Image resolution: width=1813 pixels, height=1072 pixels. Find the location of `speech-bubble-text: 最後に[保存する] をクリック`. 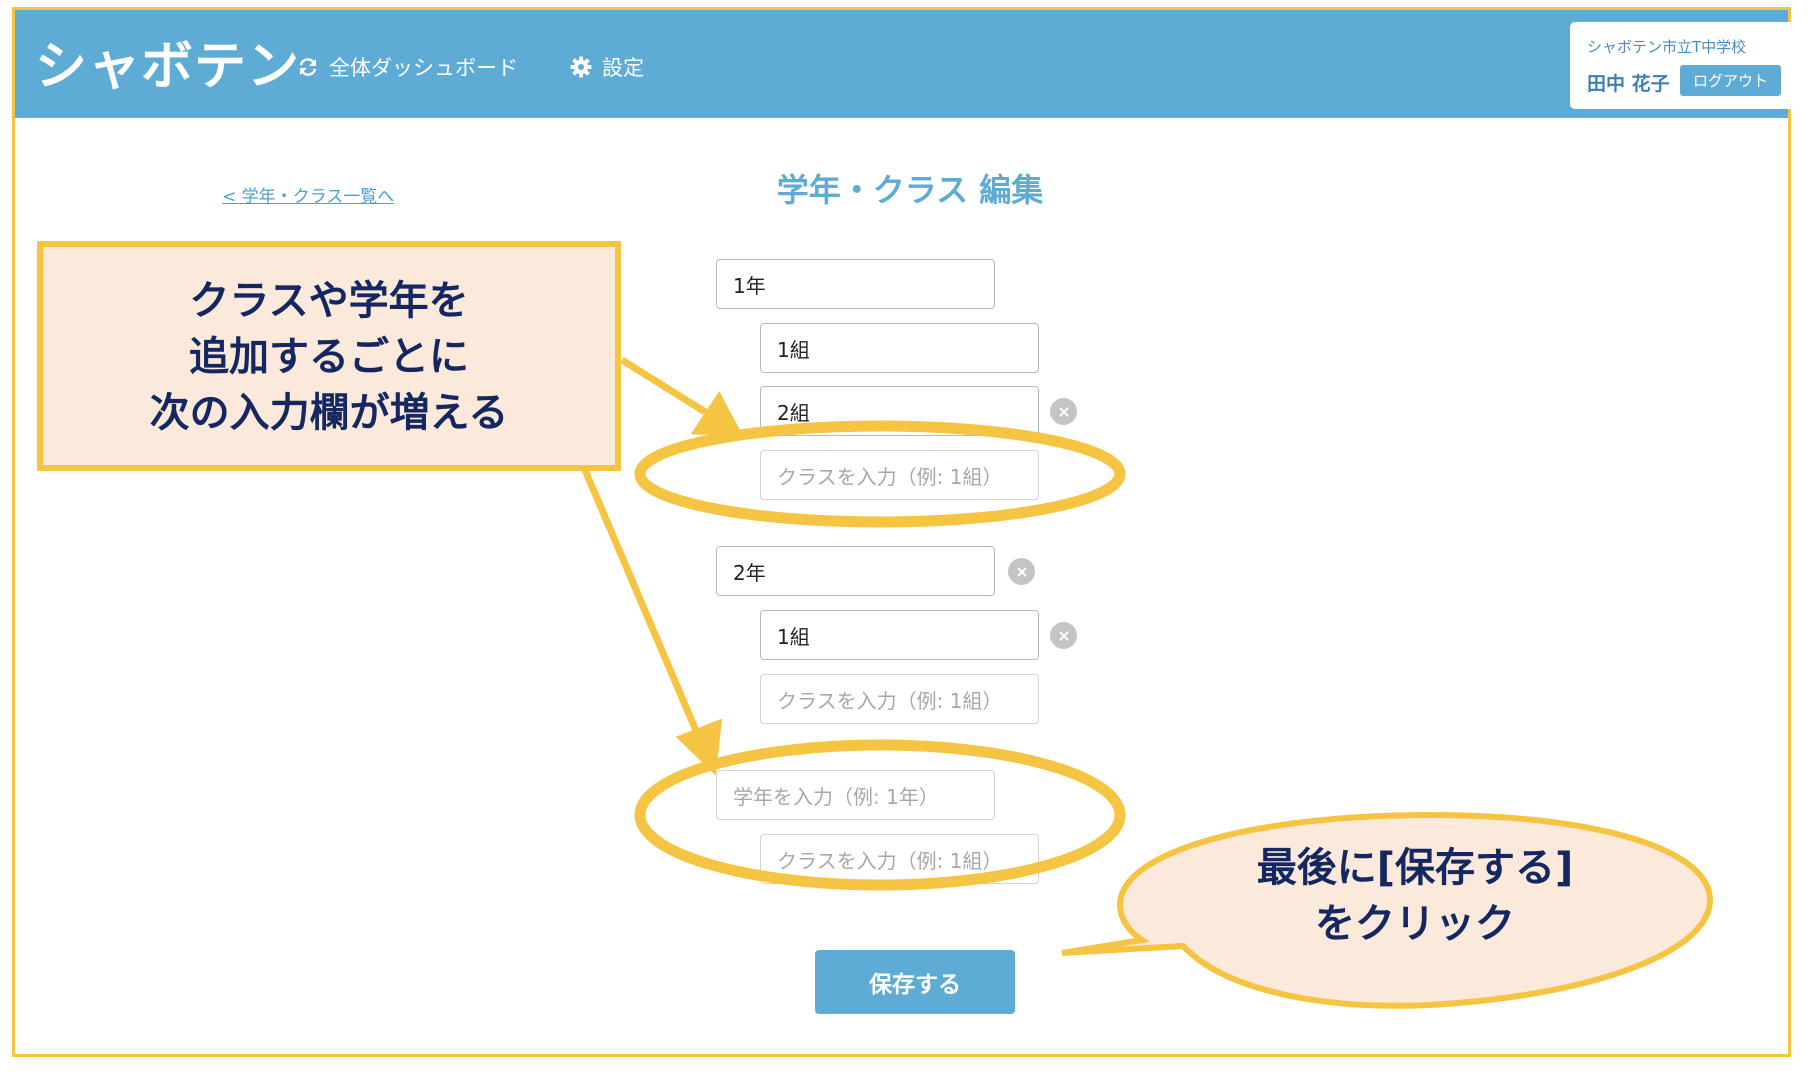

speech-bubble-text: 最後に[保存する] をクリック is located at coordinates (1415, 896).